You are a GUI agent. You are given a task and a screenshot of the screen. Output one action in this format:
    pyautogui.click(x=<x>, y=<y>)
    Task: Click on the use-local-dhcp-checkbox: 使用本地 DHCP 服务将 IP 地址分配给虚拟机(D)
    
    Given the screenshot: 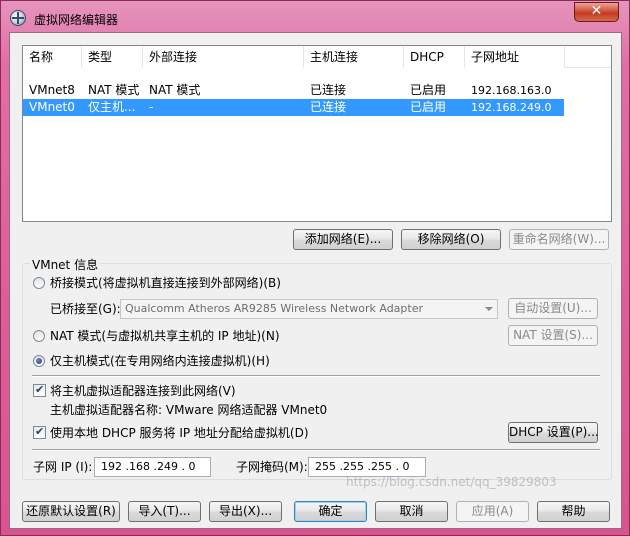 What is the action you would take?
    pyautogui.click(x=193, y=432)
    